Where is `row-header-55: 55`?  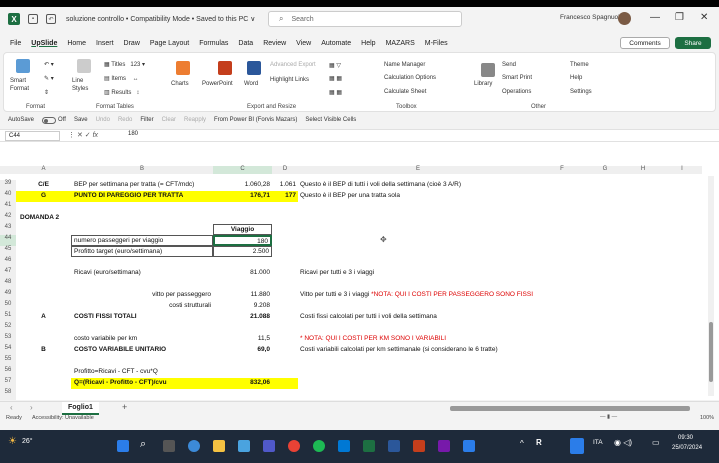 row-header-55: 55 is located at coordinates (8, 361).